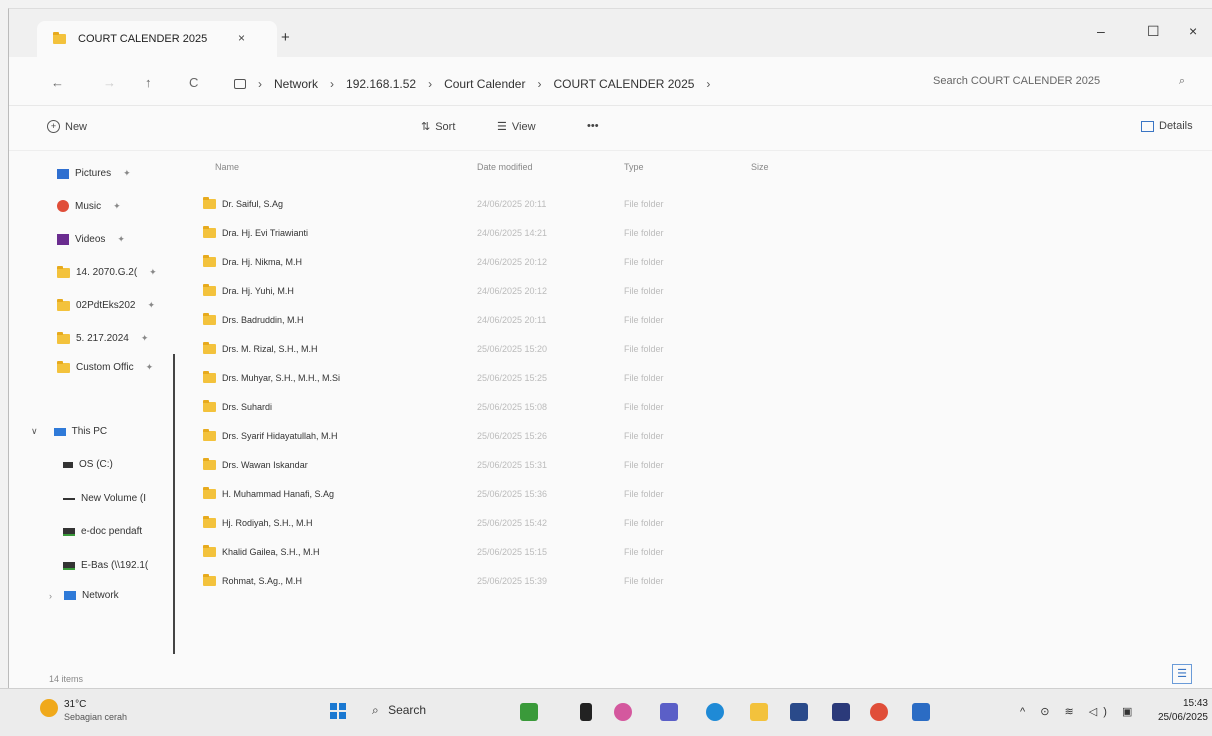  Describe the element at coordinates (262, 581) in the screenshot. I see `file-name-text: Rohmat, S.Ag., M.H` at that location.